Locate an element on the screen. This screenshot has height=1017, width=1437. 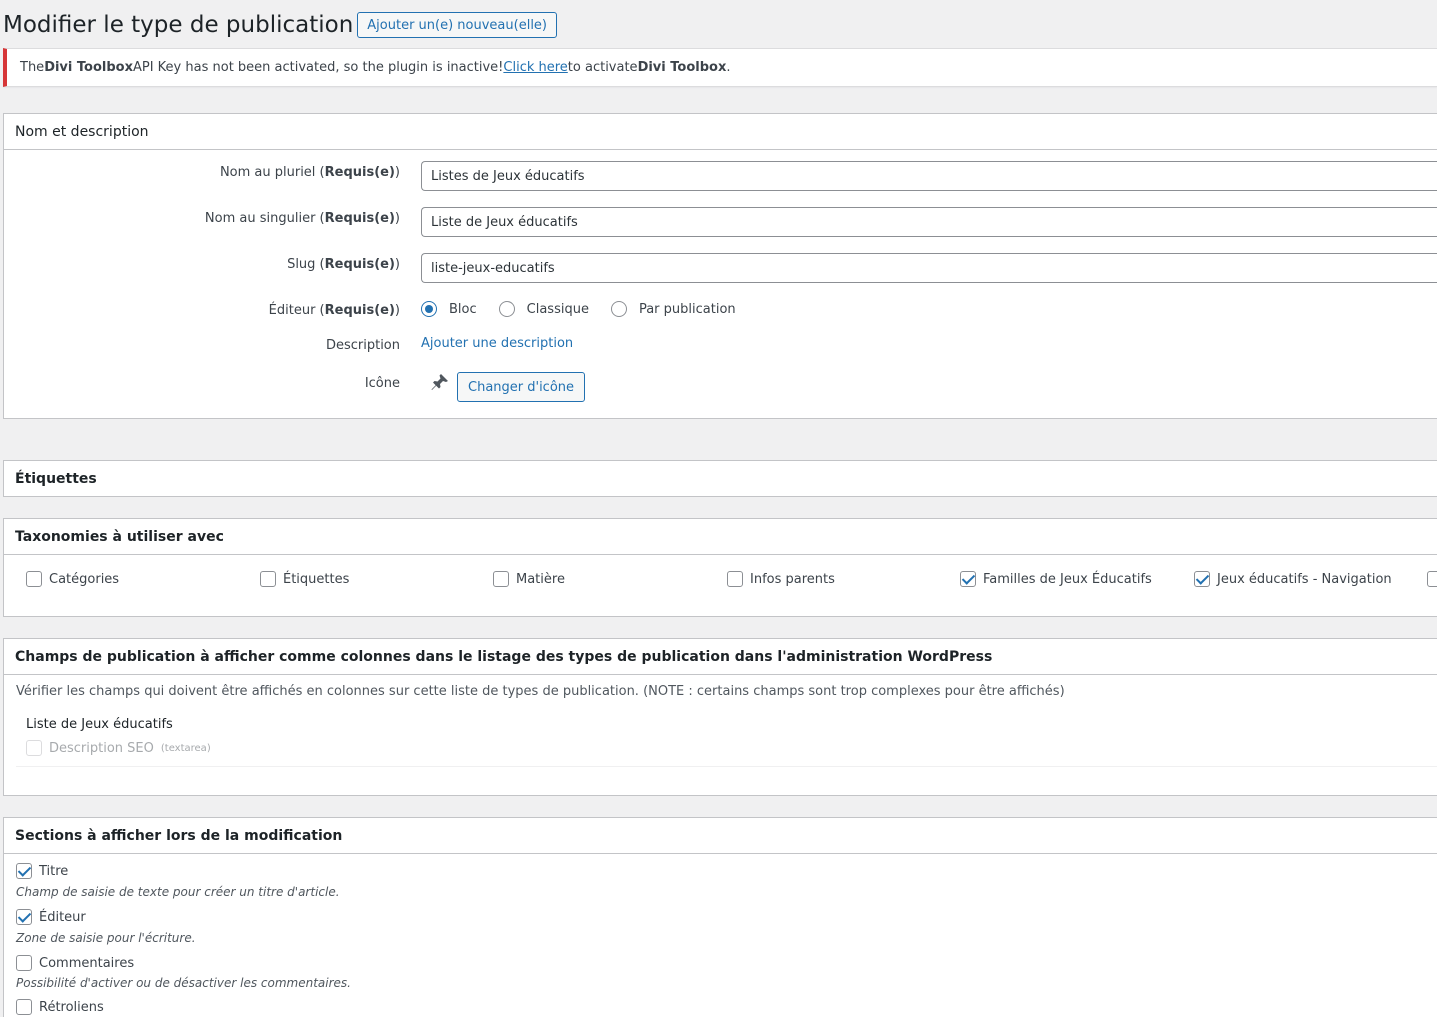
notice-suffix: to activate is located at coordinates (602, 67).